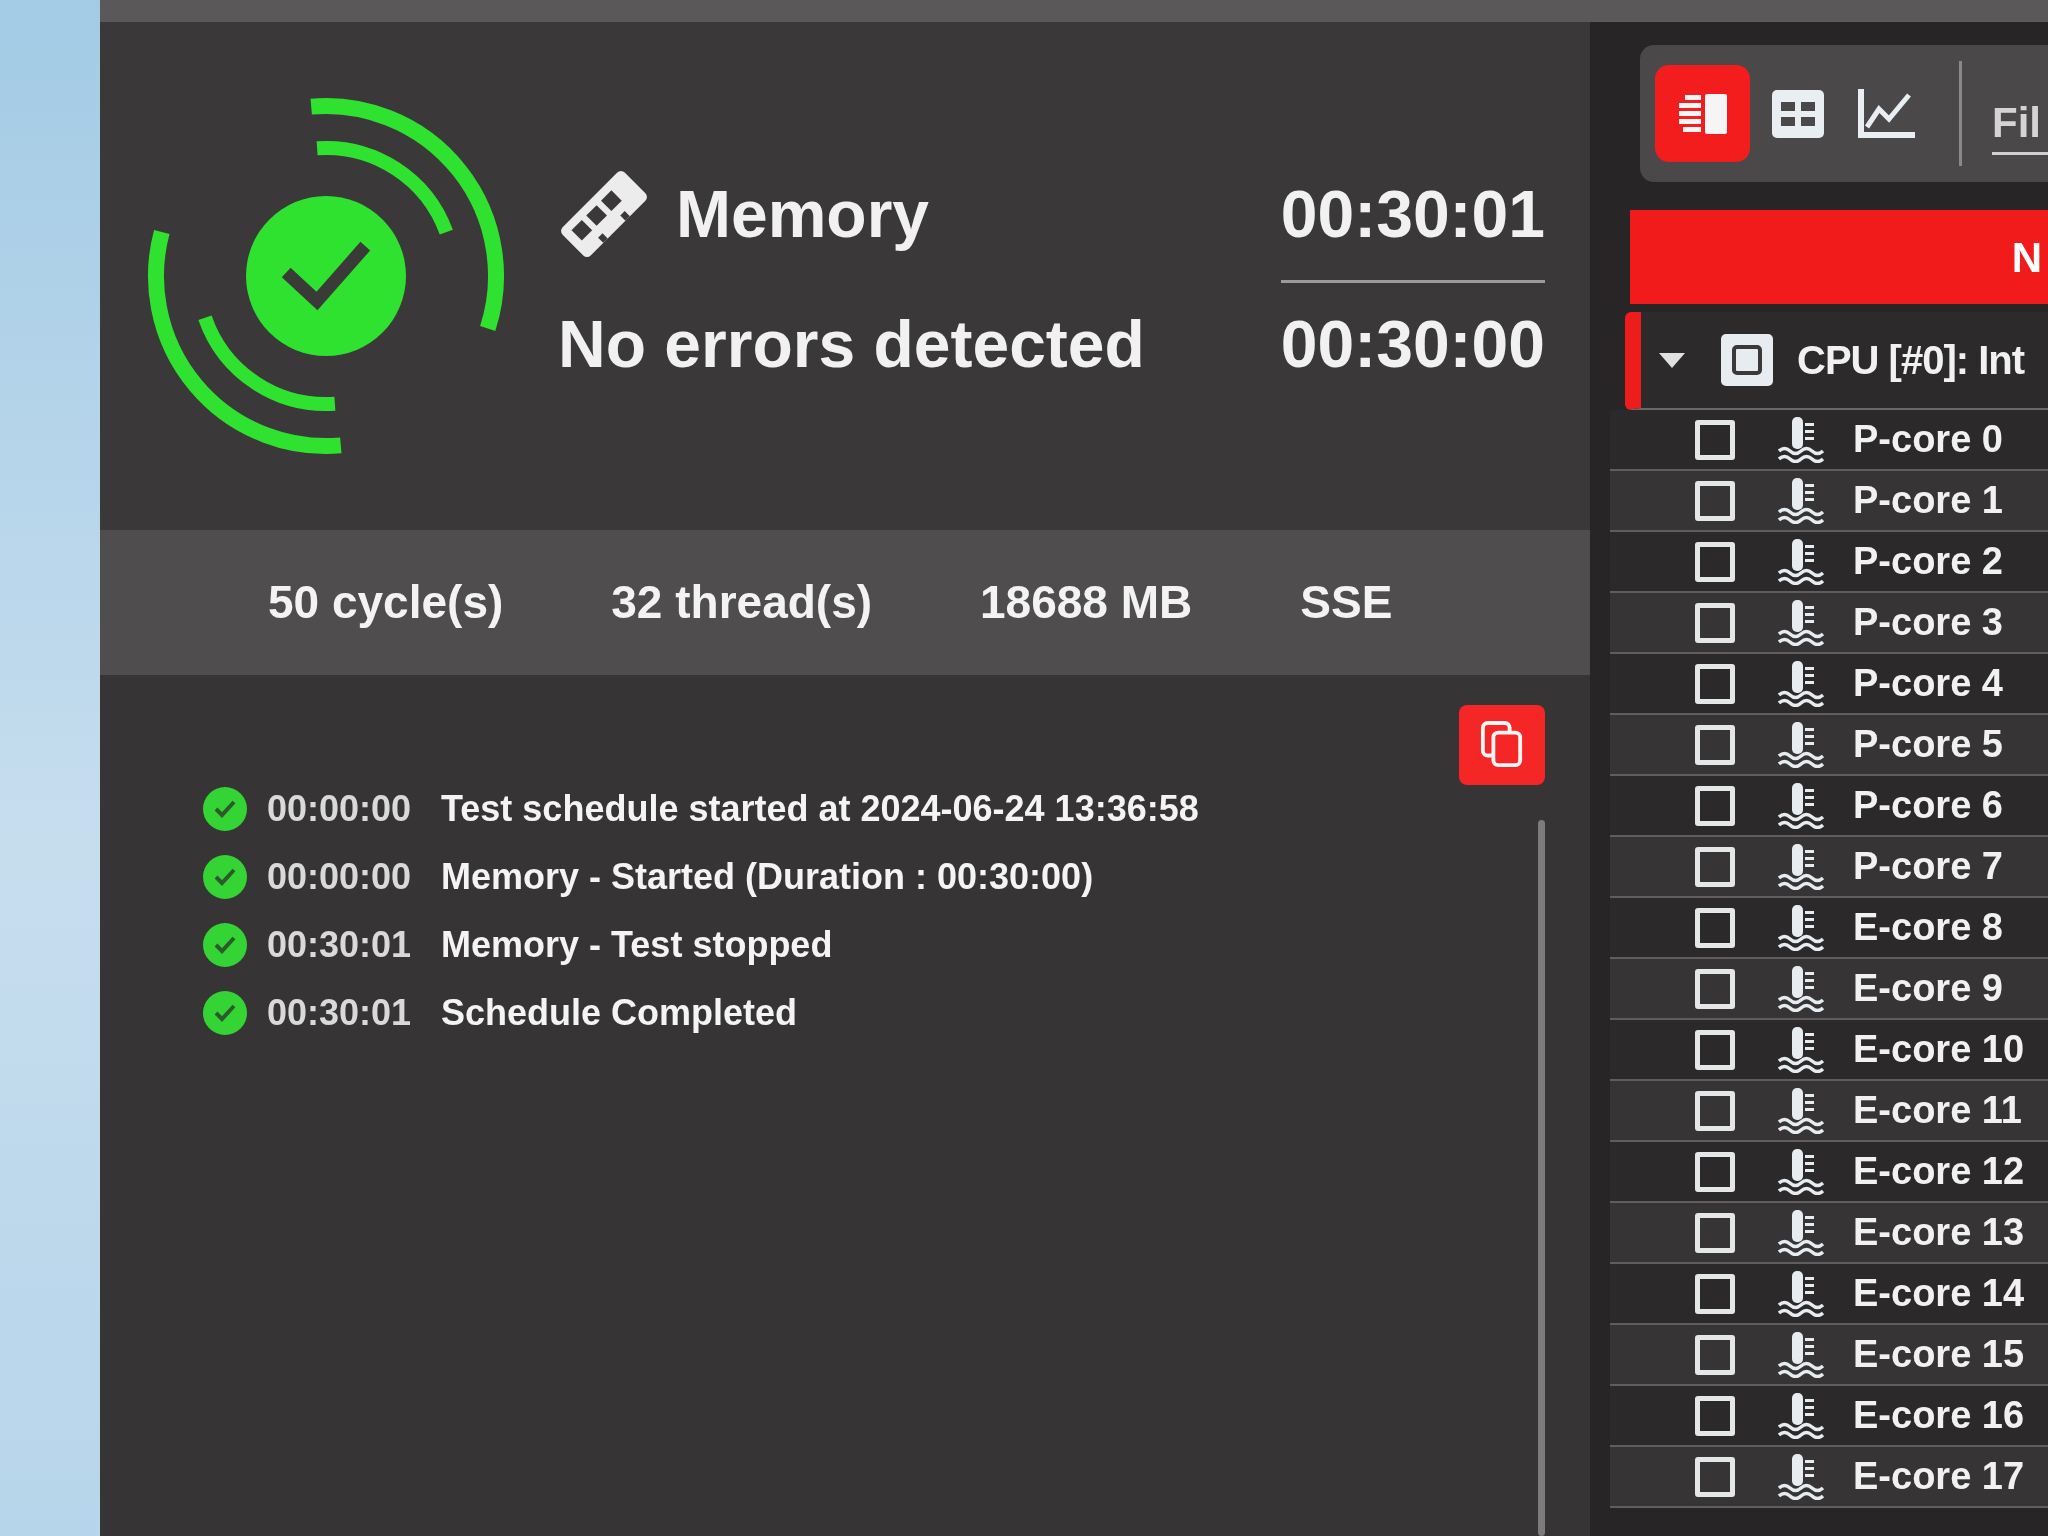 This screenshot has width=2048, height=1536. I want to click on sensor-row: E-core 8, so click(1829, 928).